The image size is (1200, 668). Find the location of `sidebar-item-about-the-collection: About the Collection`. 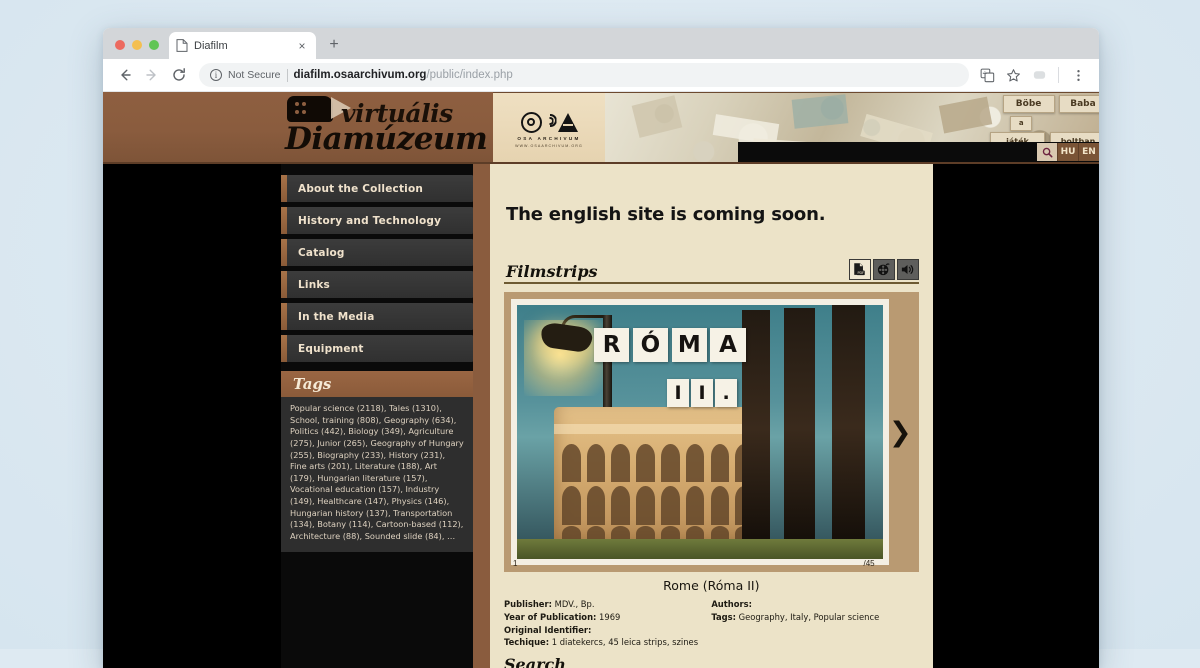

sidebar-item-about-the-collection: About the Collection is located at coordinates (377, 188).